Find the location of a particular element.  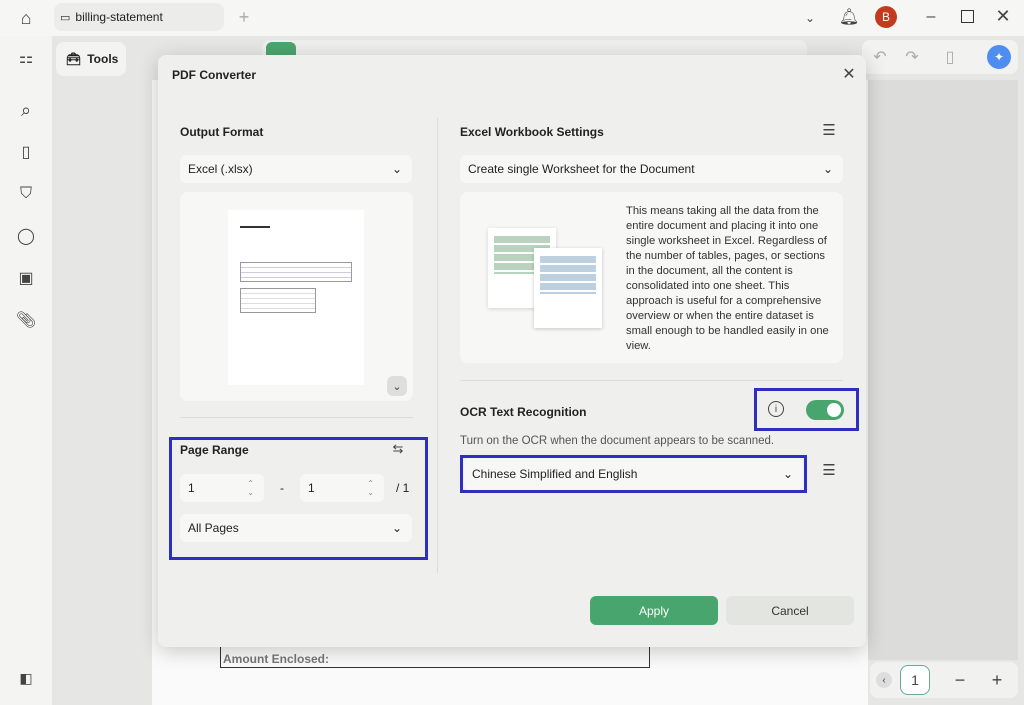

attachment-list-icon: ▣ is located at coordinates (26, 278).